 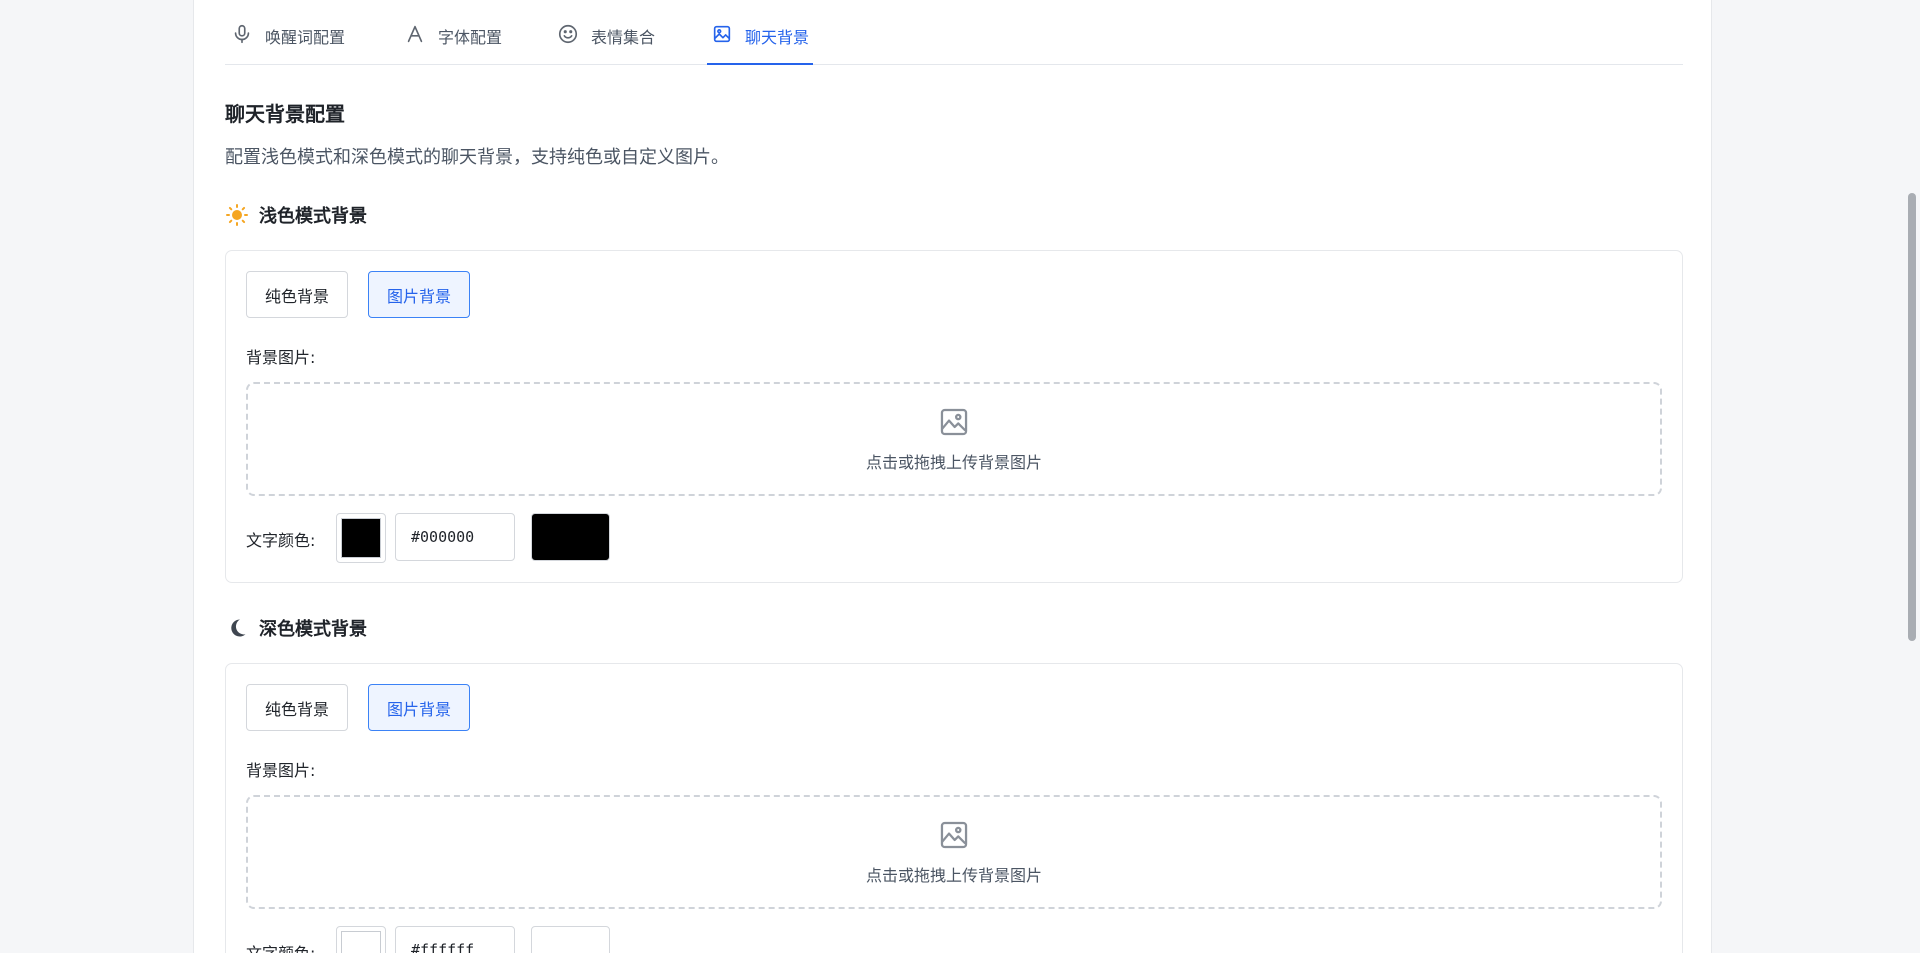 What do you see at coordinates (954, 852) in the screenshot?
I see `dark-upload-dropzone: 点击或拖拽上传背景图片` at bounding box center [954, 852].